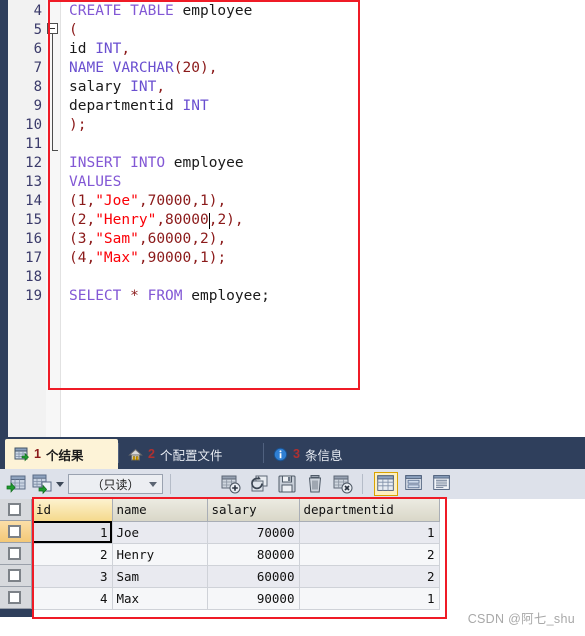 The image size is (585, 636). What do you see at coordinates (296, 454) in the screenshot?
I see `tab-count: 3` at bounding box center [296, 454].